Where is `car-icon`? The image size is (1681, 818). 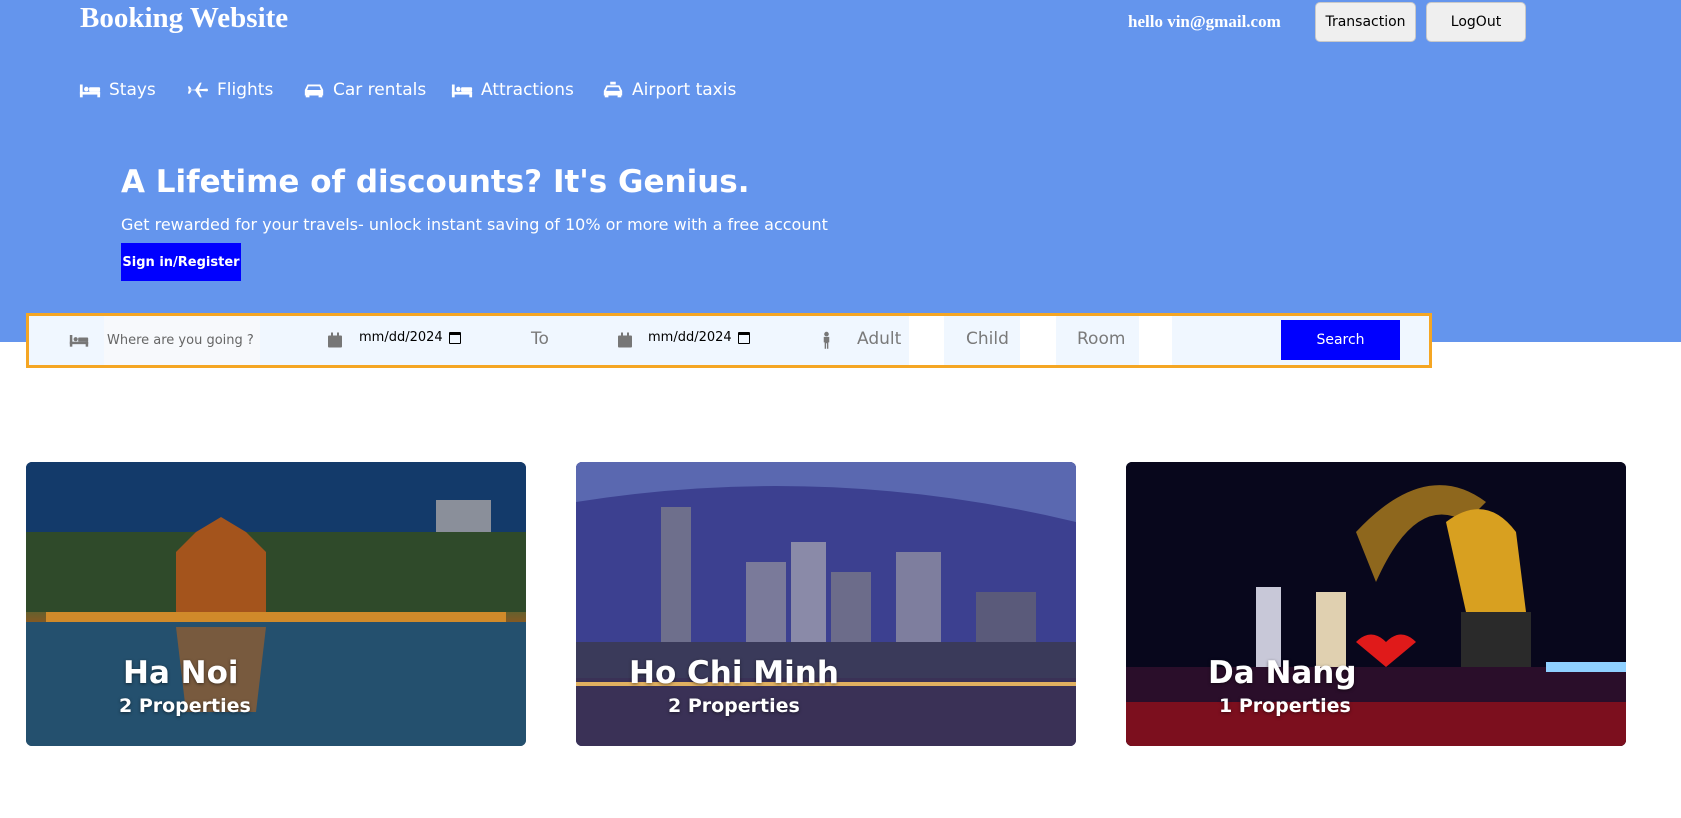 car-icon is located at coordinates (314, 91).